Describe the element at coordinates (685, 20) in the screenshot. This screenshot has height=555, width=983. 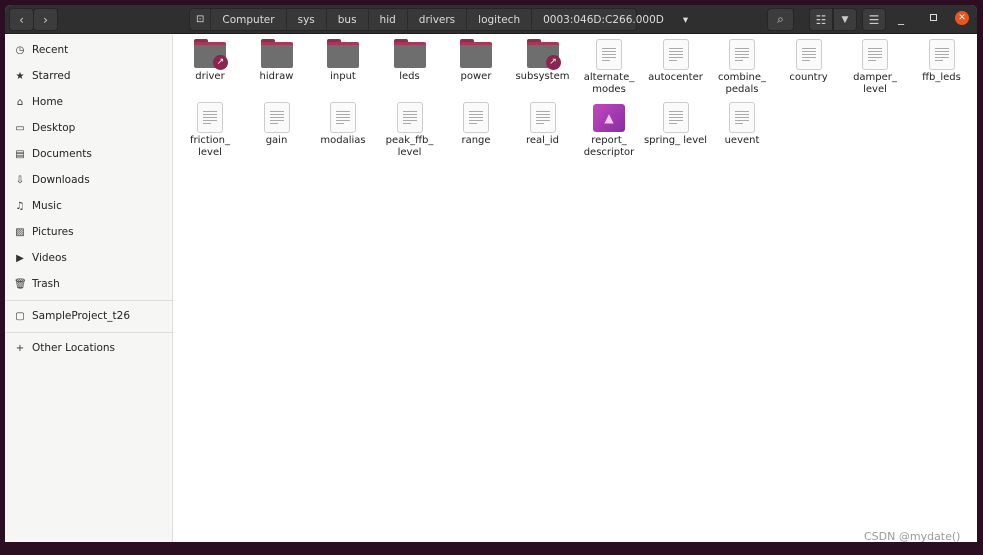
I see `path-dropdown-icon: ▾` at that location.